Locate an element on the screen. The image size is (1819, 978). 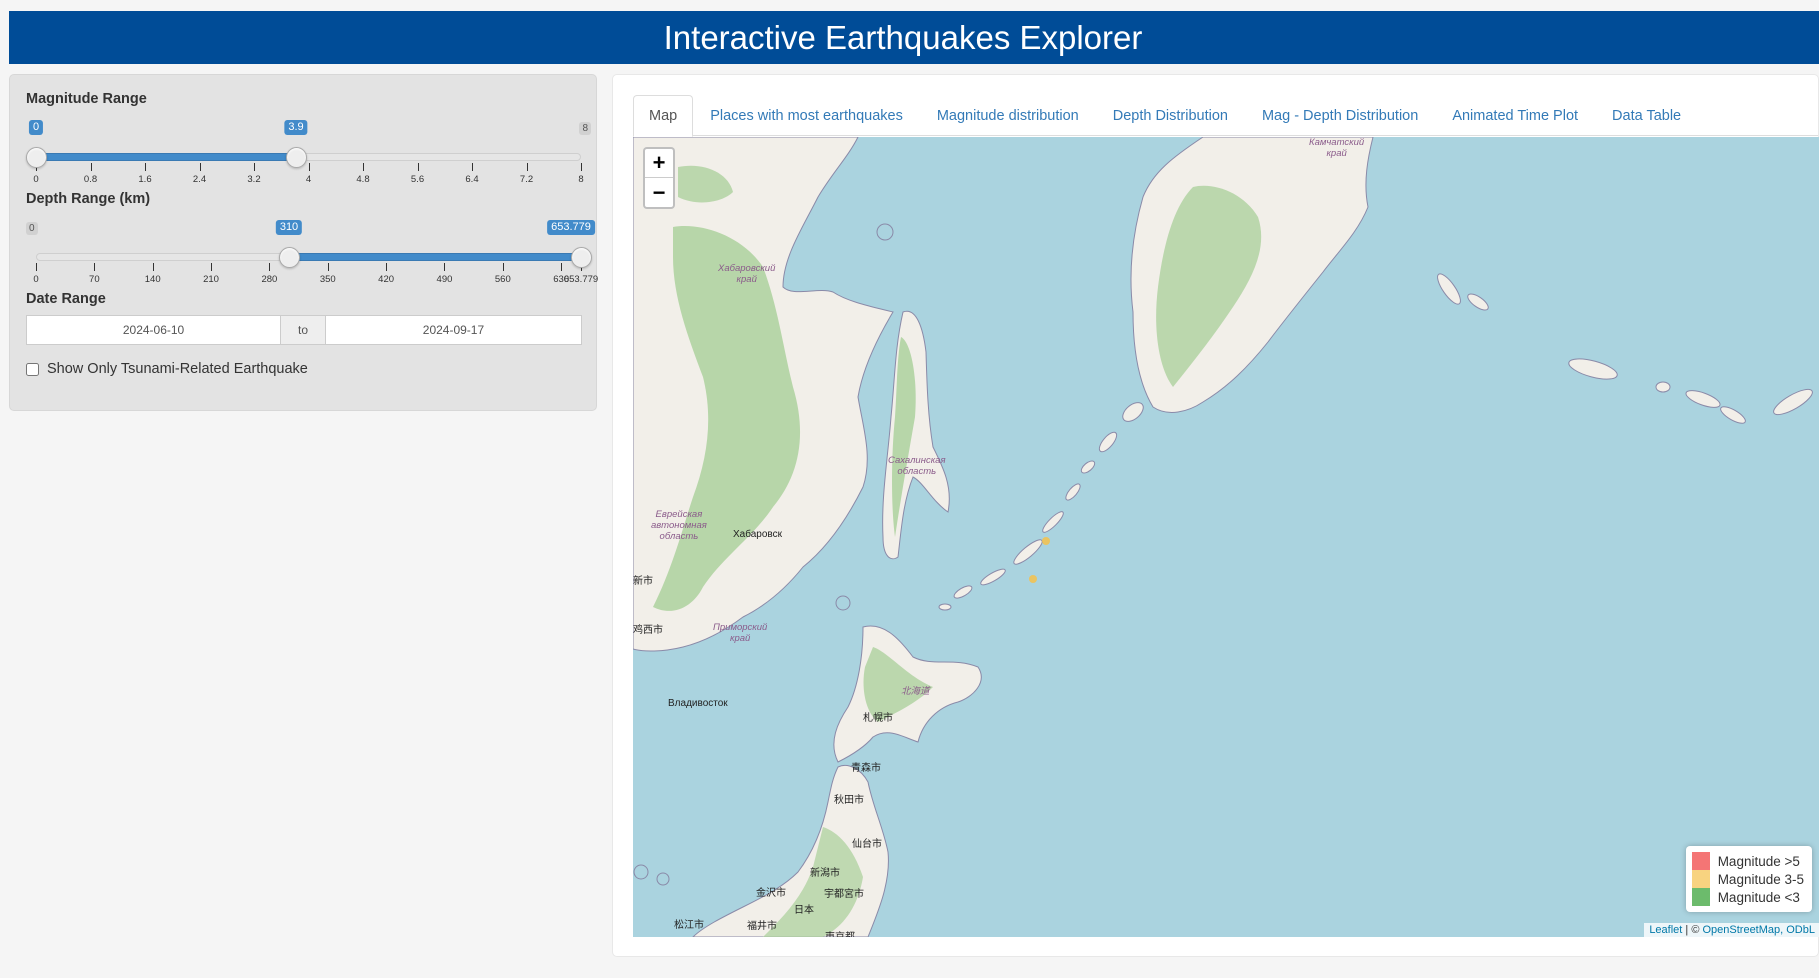
slider-tick-label: 0 is located at coordinates (36, 279).